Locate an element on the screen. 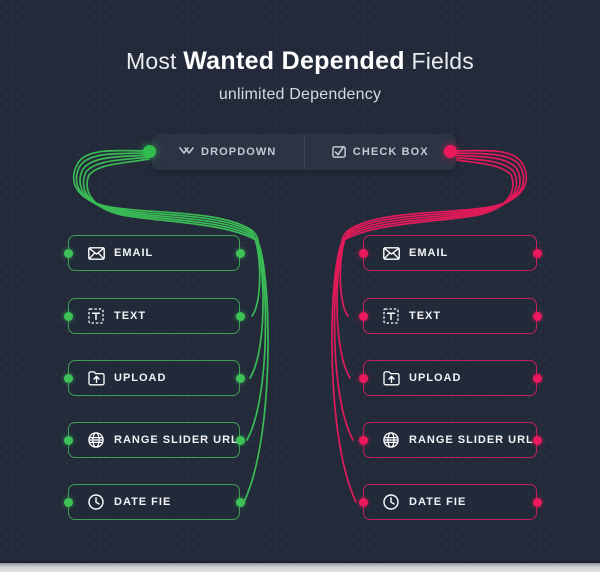  node-out-email-left is located at coordinates (240, 253).